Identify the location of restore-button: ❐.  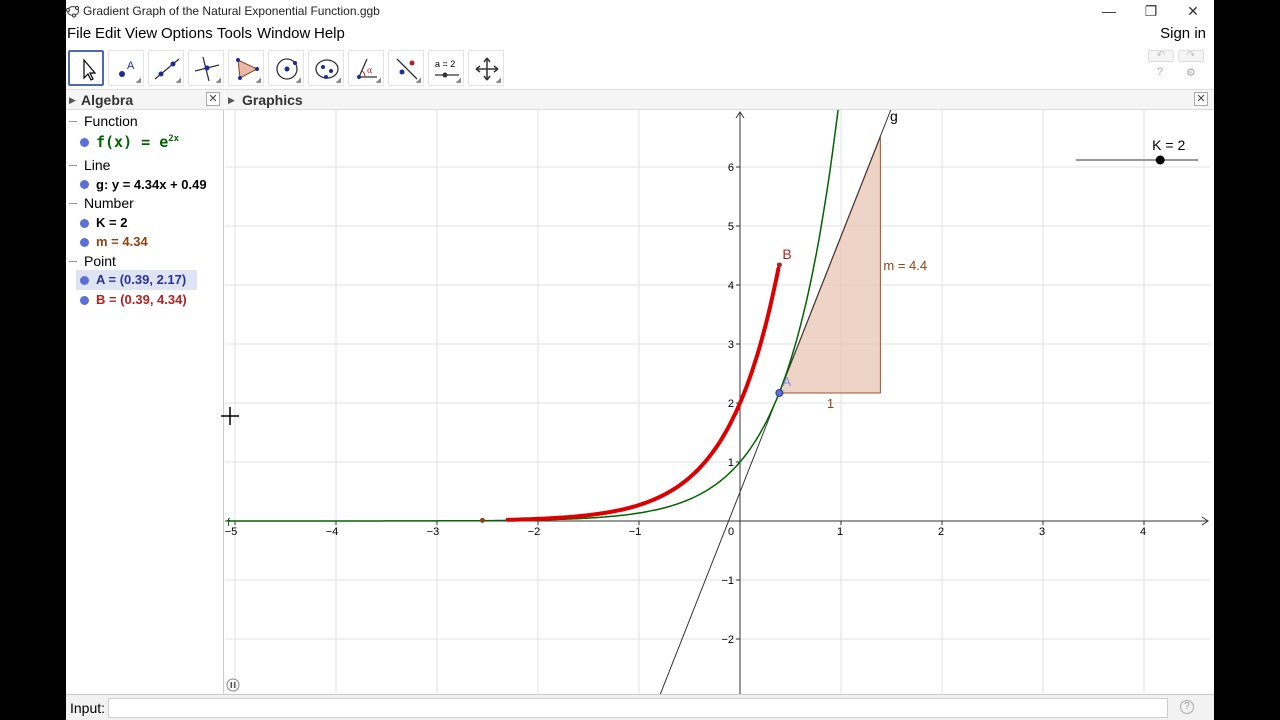
(1151, 11).